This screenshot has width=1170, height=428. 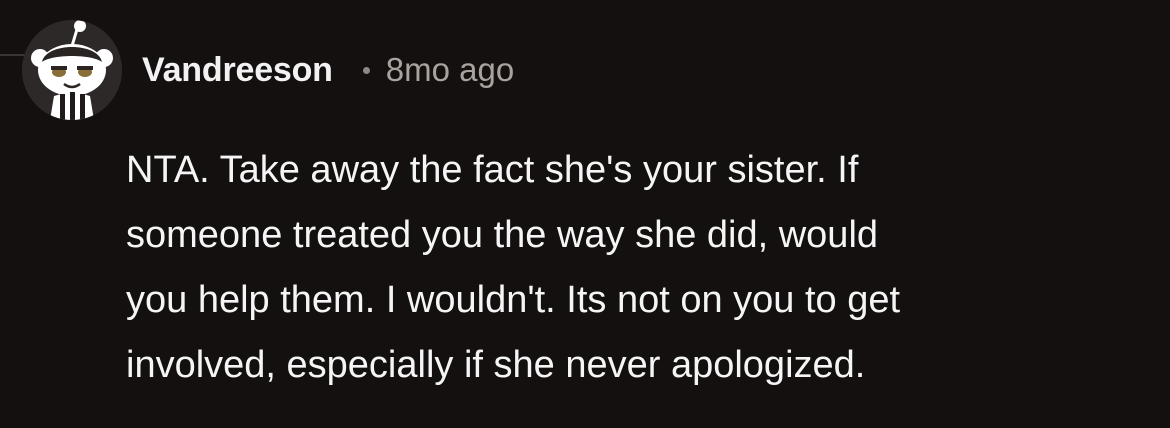 I want to click on timestamp: 8mo ago, so click(x=450, y=70).